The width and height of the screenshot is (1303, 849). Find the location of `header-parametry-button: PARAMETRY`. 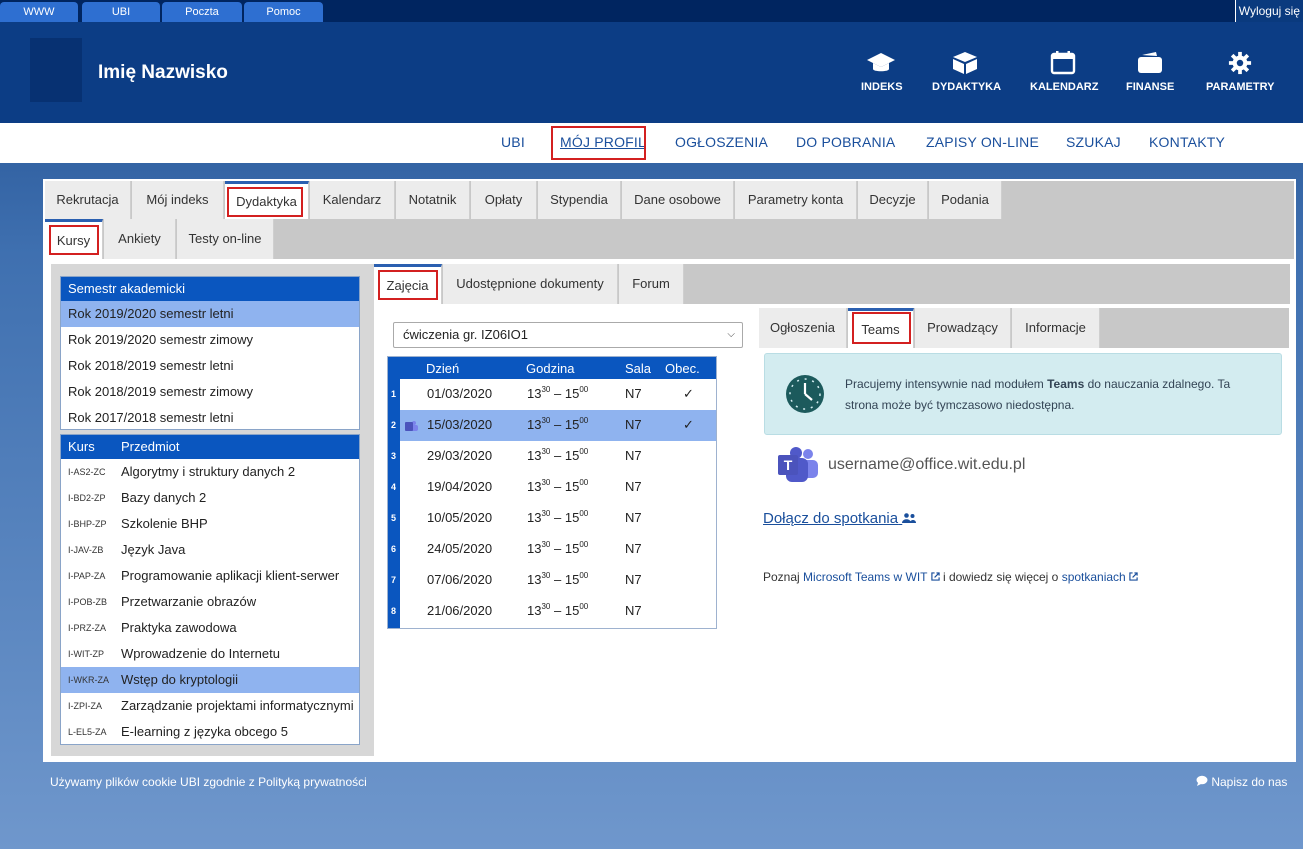

header-parametry-button: PARAMETRY is located at coordinates (1240, 72).